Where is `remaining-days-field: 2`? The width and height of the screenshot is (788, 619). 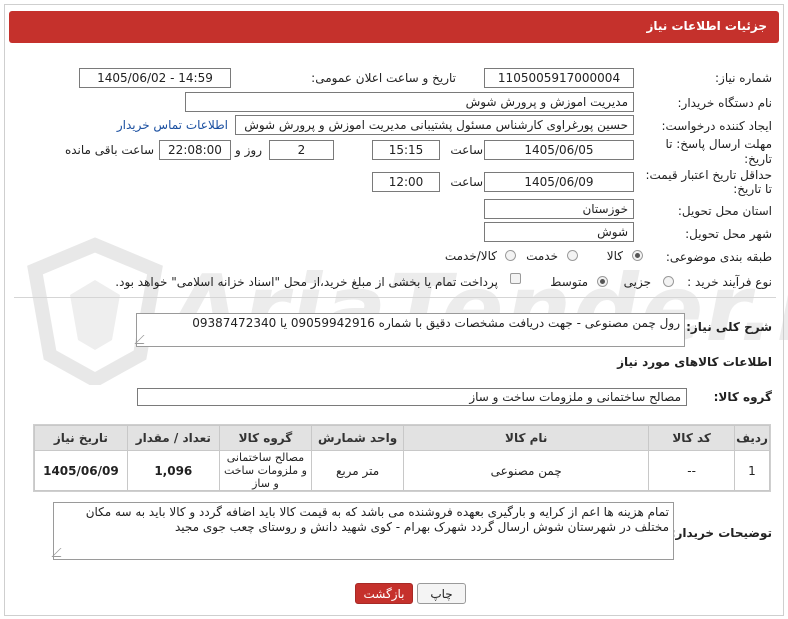
remaining-days-field: 2 is located at coordinates (301, 150).